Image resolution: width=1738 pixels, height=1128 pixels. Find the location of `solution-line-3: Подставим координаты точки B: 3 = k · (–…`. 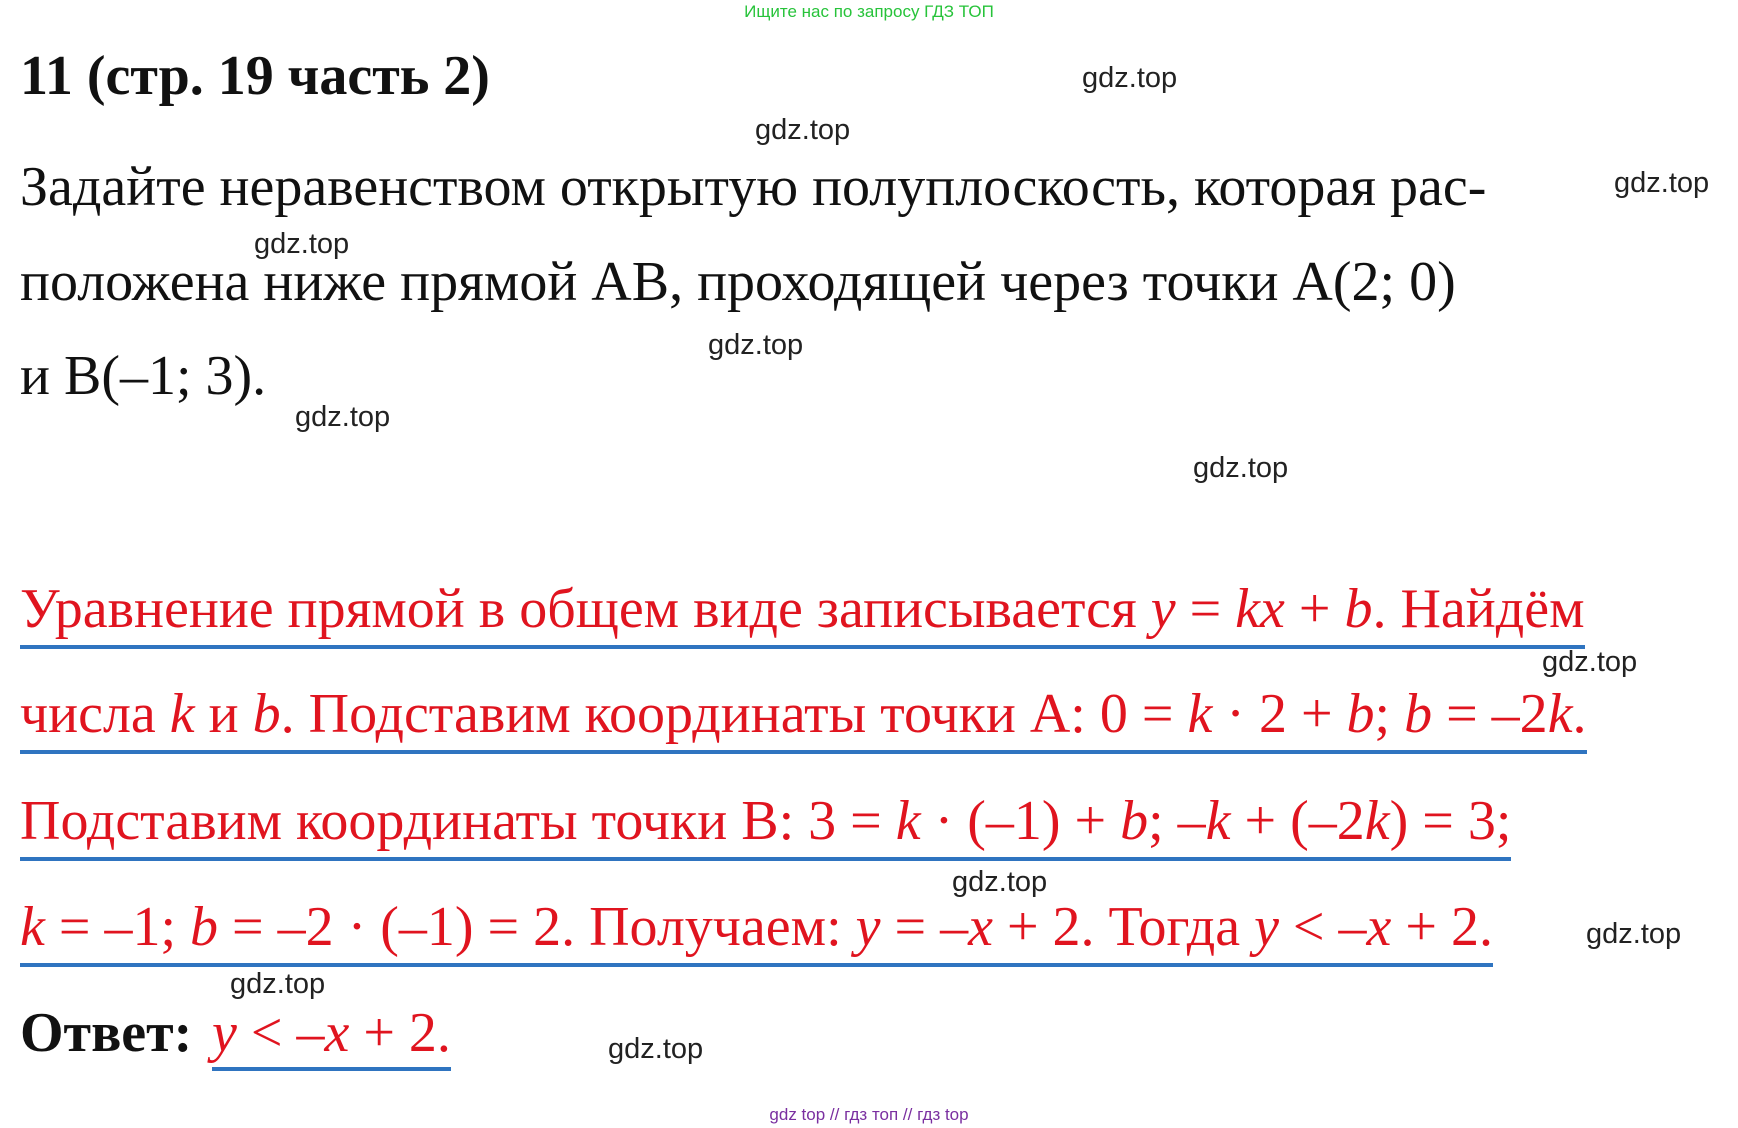

solution-line-3: Подставим координаты точки B: 3 = k · (–… is located at coordinates (766, 825).